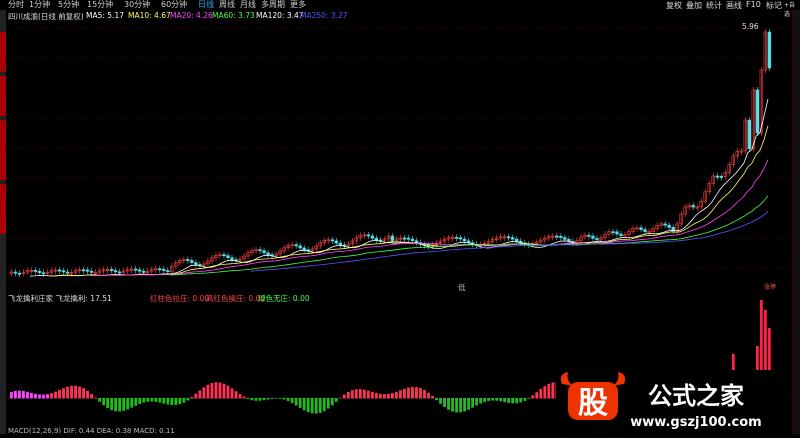 The image size is (800, 438). Describe the element at coordinates (16, 5) in the screenshot. I see `period-tab: 分时` at that location.